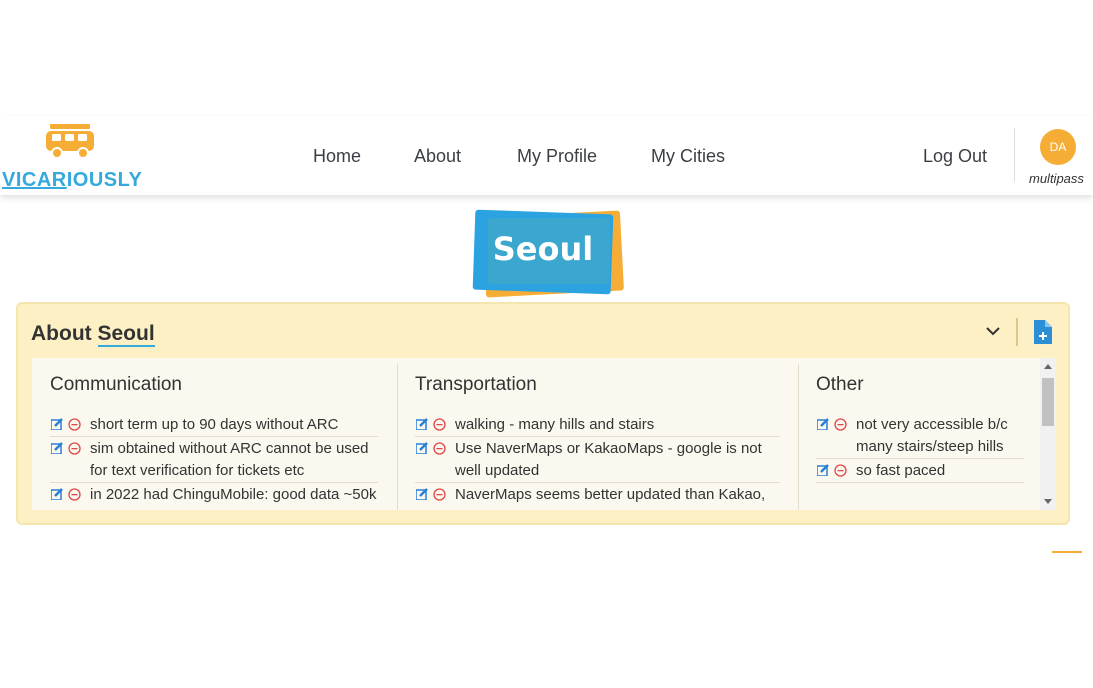 The height and width of the screenshot is (688, 1093). Describe the element at coordinates (1042, 332) in the screenshot. I see `add-file-icon` at that location.